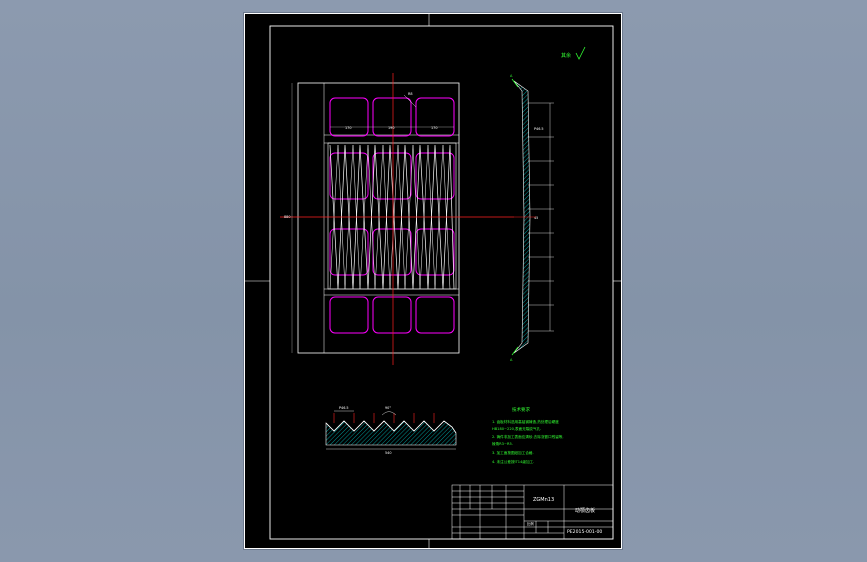 The height and width of the screenshot is (562, 867). Describe the element at coordinates (536, 218) in the screenshot. I see `svg-text: 45` at that location.